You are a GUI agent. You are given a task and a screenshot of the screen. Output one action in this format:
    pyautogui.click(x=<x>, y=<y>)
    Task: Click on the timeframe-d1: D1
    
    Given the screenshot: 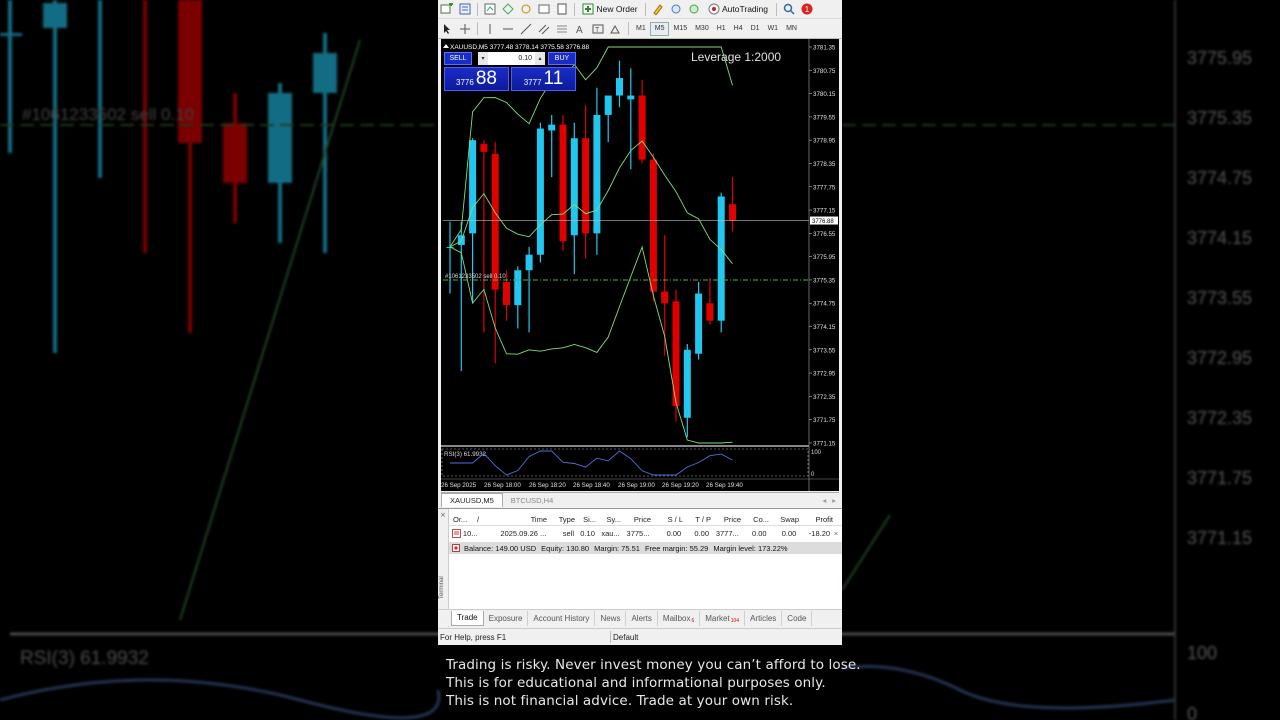 What is the action you would take?
    pyautogui.click(x=755, y=29)
    